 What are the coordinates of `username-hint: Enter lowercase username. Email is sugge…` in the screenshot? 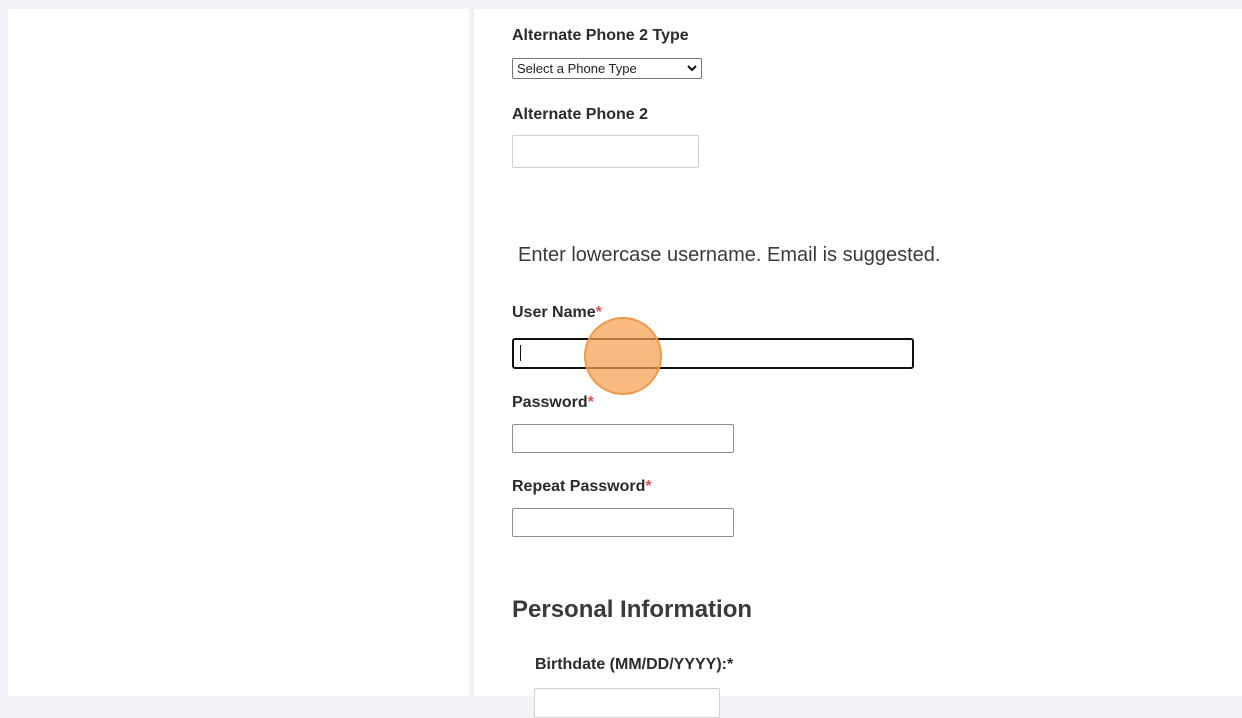 It's located at (729, 255).